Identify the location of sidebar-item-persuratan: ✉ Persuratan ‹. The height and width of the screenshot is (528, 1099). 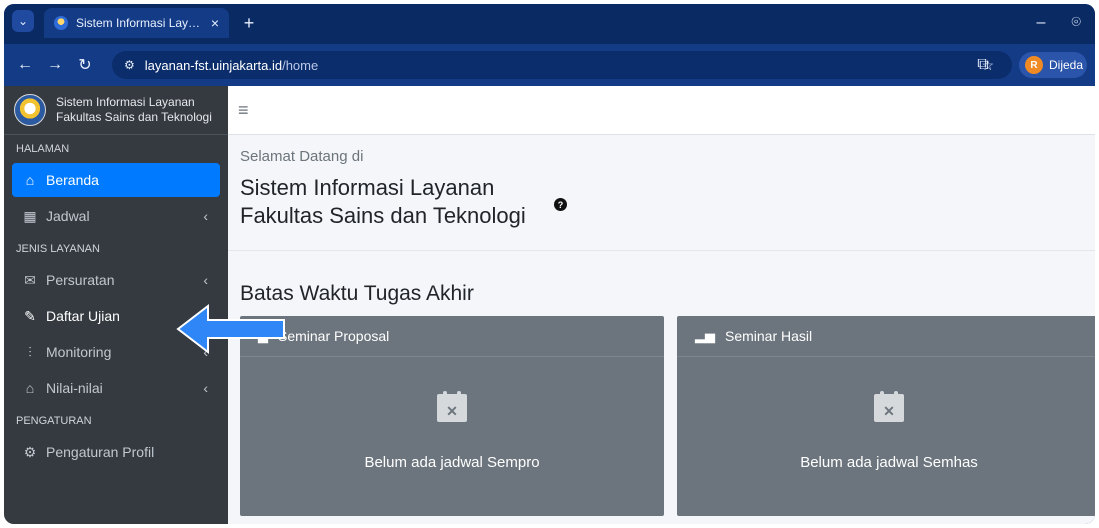
(116, 280).